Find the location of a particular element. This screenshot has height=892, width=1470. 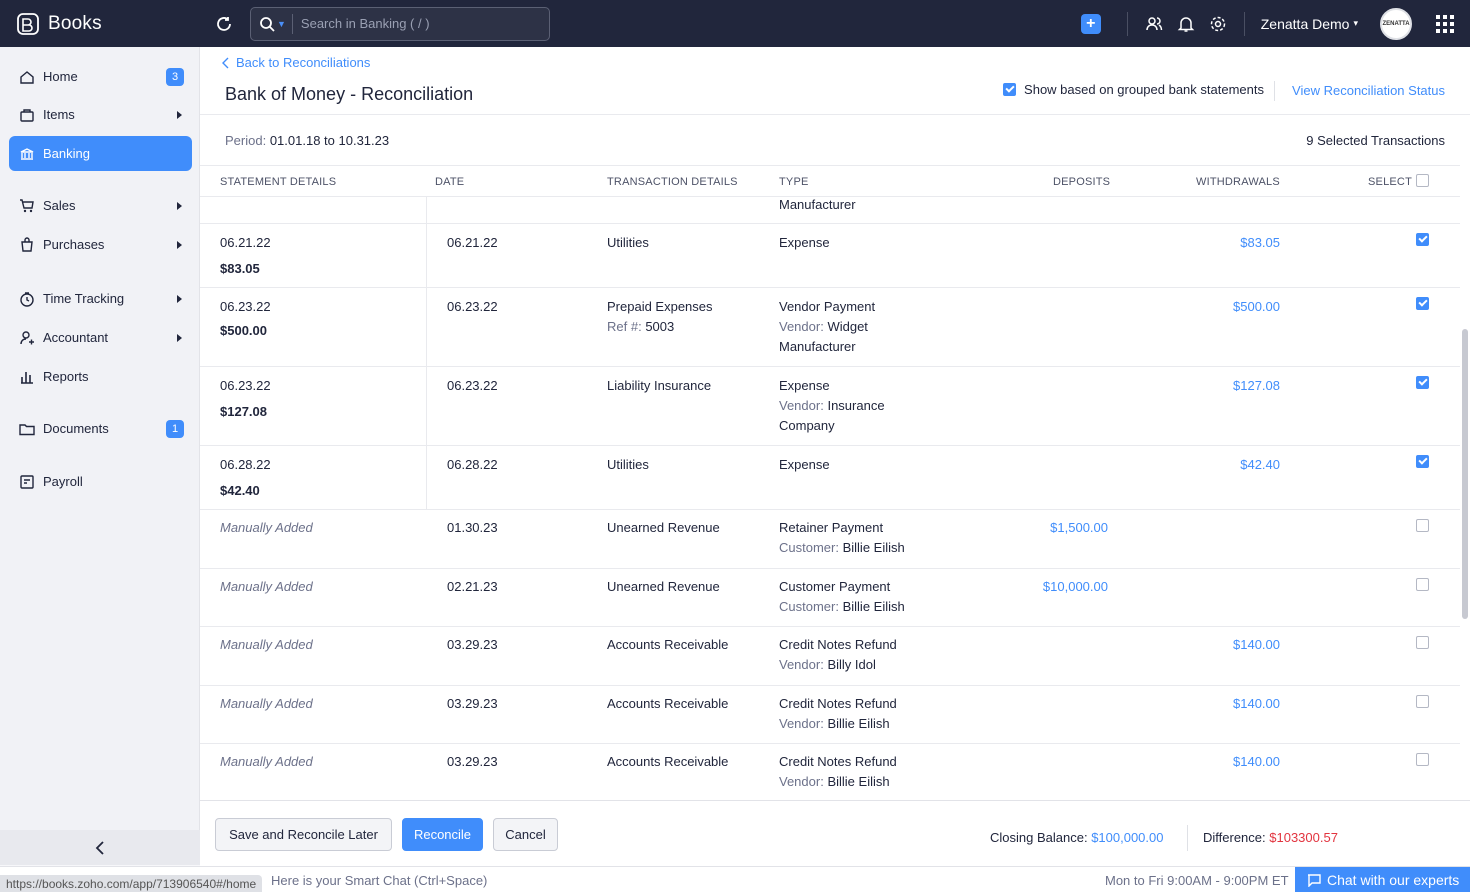

app-grid-icon is located at coordinates (1445, 23).